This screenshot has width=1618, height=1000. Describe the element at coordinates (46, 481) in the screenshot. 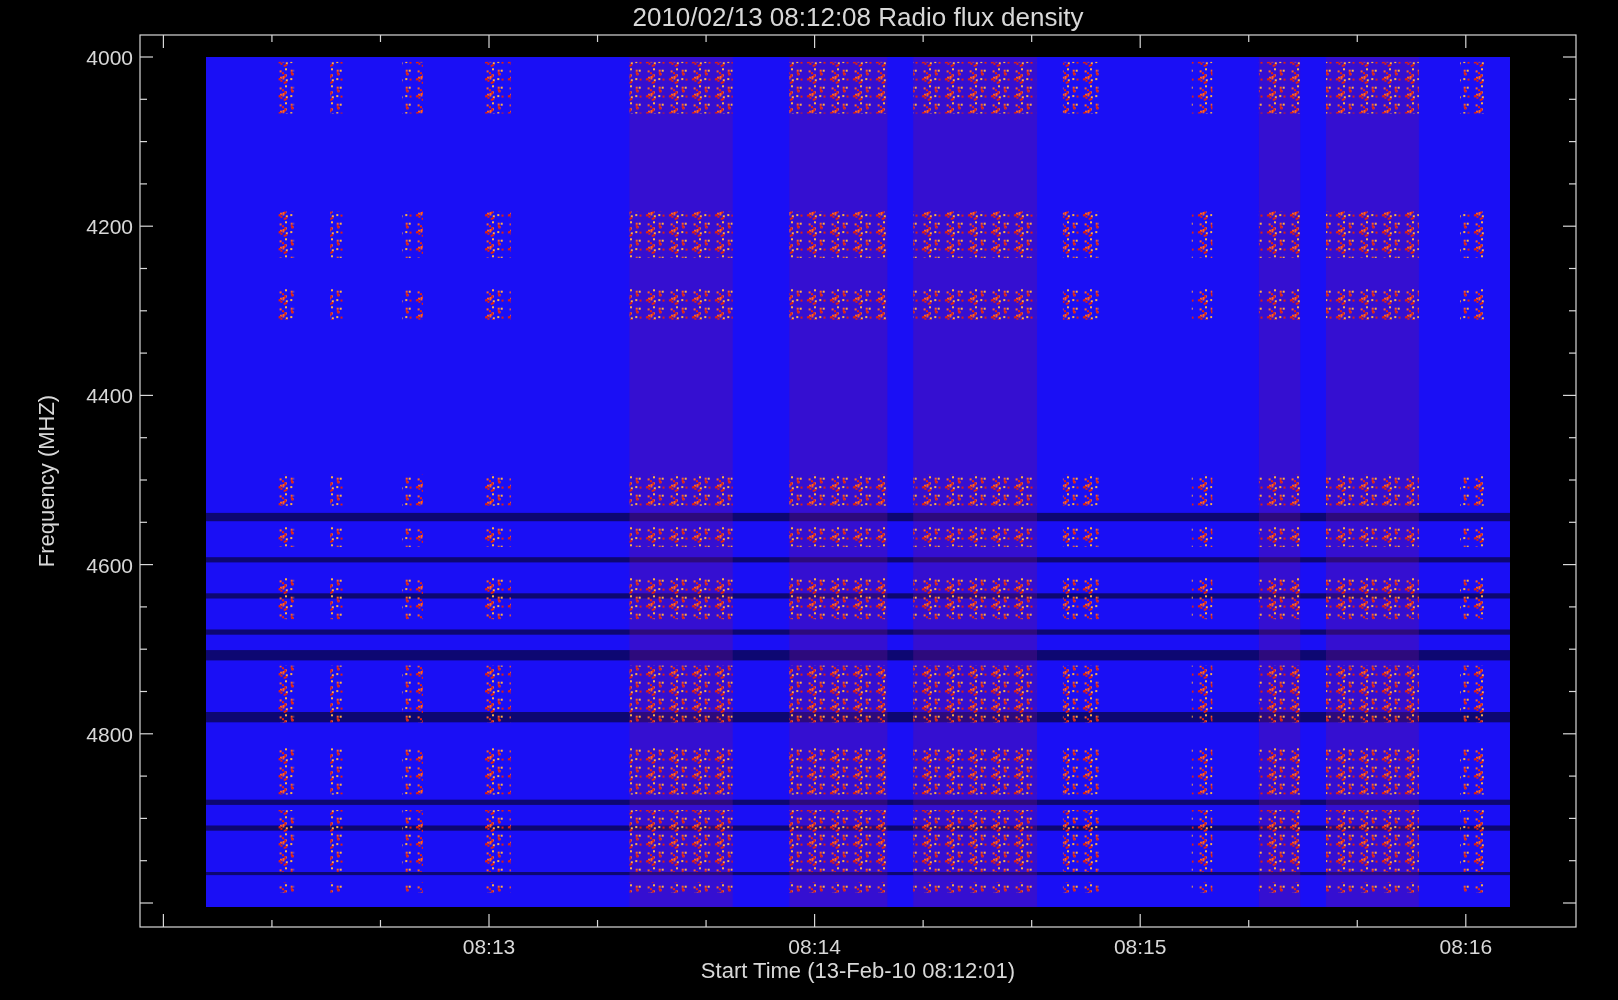

I see `y-axis-label: Frequency (MHZ)` at that location.